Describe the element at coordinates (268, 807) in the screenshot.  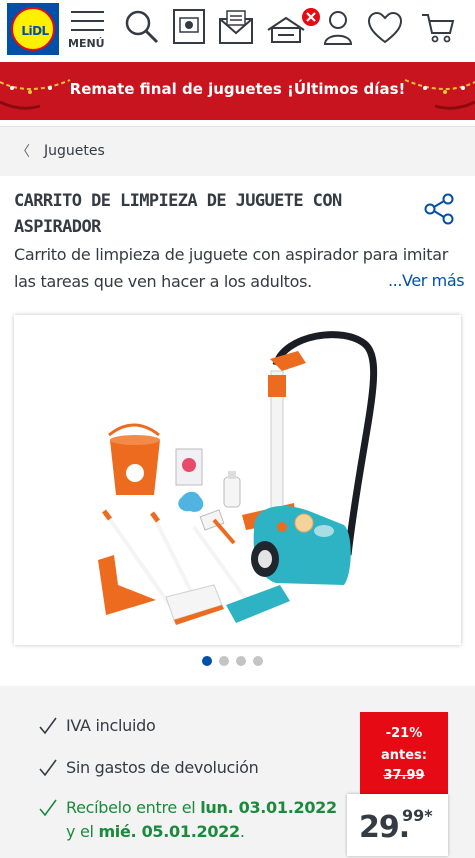
I see `delivery-from-date: lun. 03.01.2022` at that location.